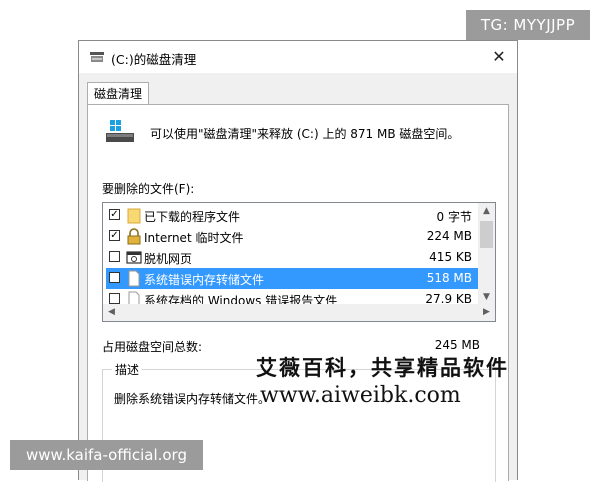  What do you see at coordinates (360, 395) in the screenshot?
I see `watermark-url: www.aiweibk.com` at bounding box center [360, 395].